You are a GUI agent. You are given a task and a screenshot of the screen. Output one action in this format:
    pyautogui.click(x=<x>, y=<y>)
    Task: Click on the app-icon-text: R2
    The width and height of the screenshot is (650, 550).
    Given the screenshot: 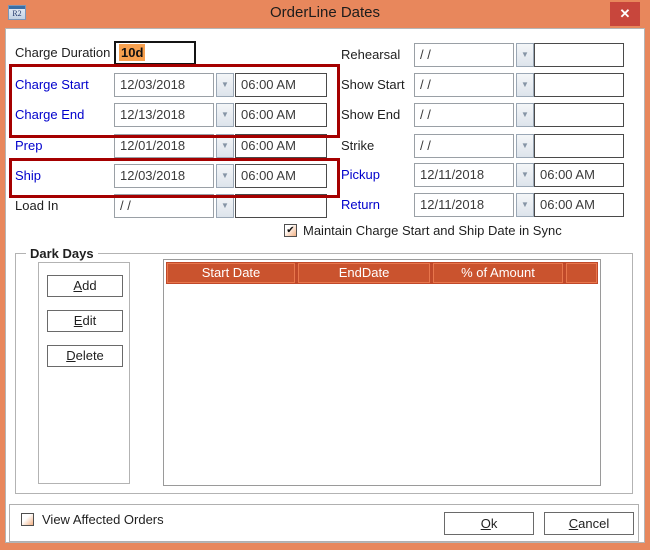 What is the action you would take?
    pyautogui.click(x=17, y=13)
    